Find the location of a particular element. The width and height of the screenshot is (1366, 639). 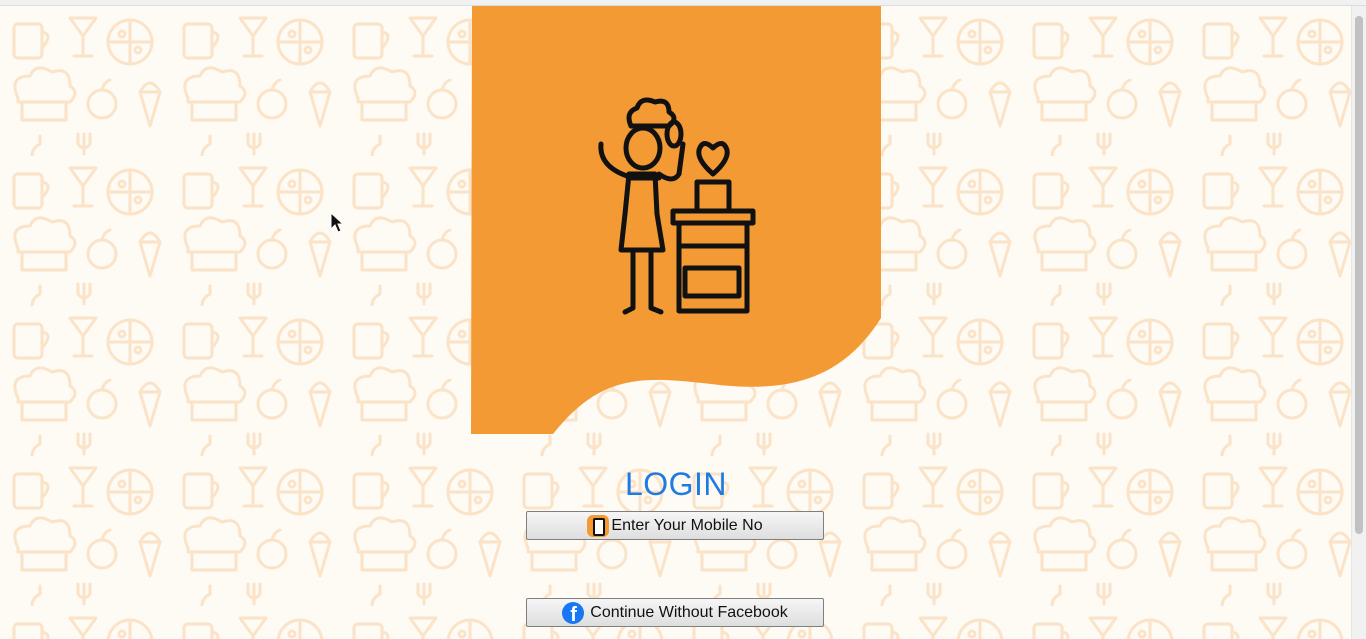

vertical-scrollbar is located at coordinates (1358, 322).